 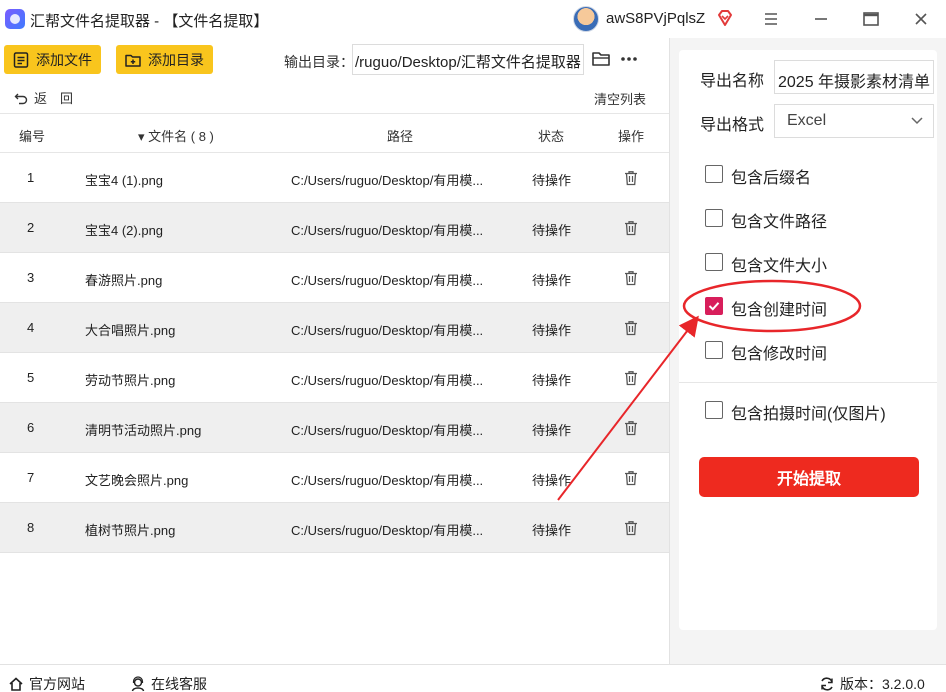 I want to click on row-filename: 宝宝4 (2).png, so click(x=124, y=230).